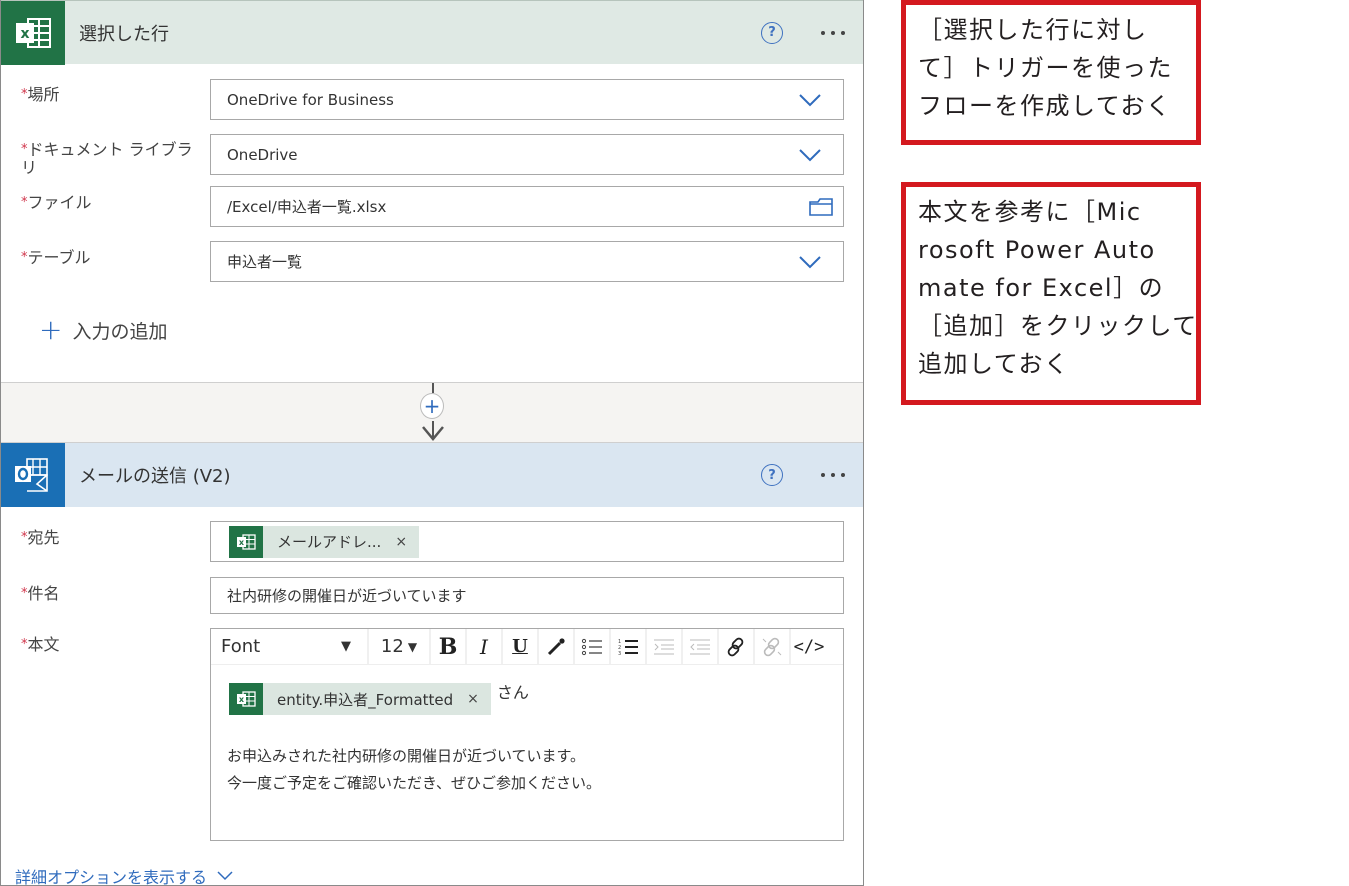  I want to click on font-size-dropdown: 12 ▼, so click(400, 646).